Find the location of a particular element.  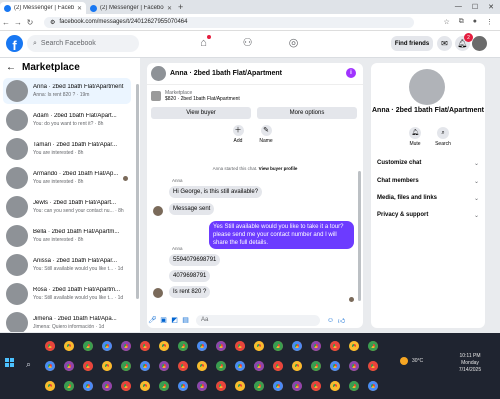

search-input: ⌕ Search Facebook is located at coordinates (83, 43).